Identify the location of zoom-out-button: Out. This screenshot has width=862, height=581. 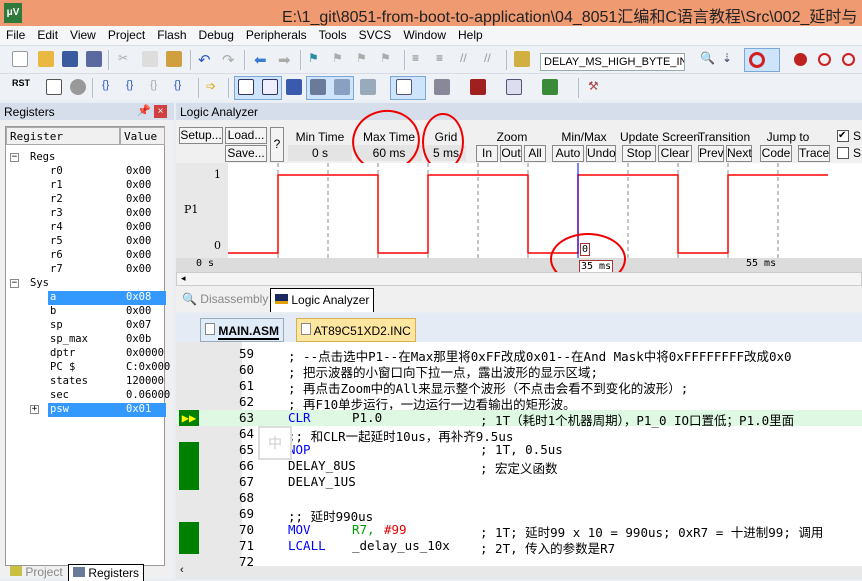
(511, 153).